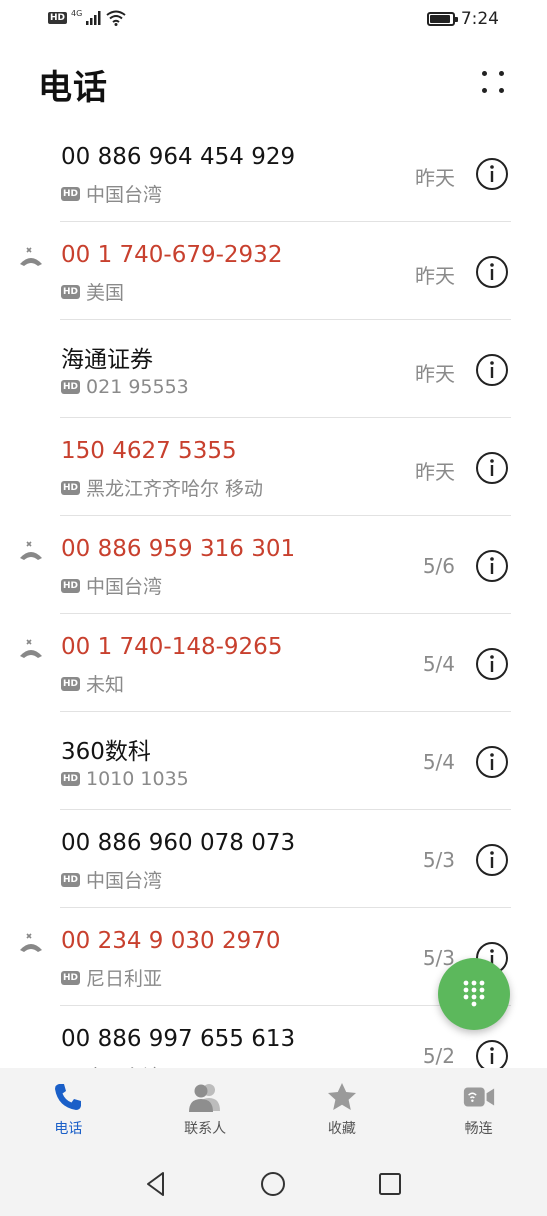 The height and width of the screenshot is (1216, 547). What do you see at coordinates (273, 565) in the screenshot?
I see `call-log-row: 00 886 959 316 301 HD 中国台湾 5/6` at bounding box center [273, 565].